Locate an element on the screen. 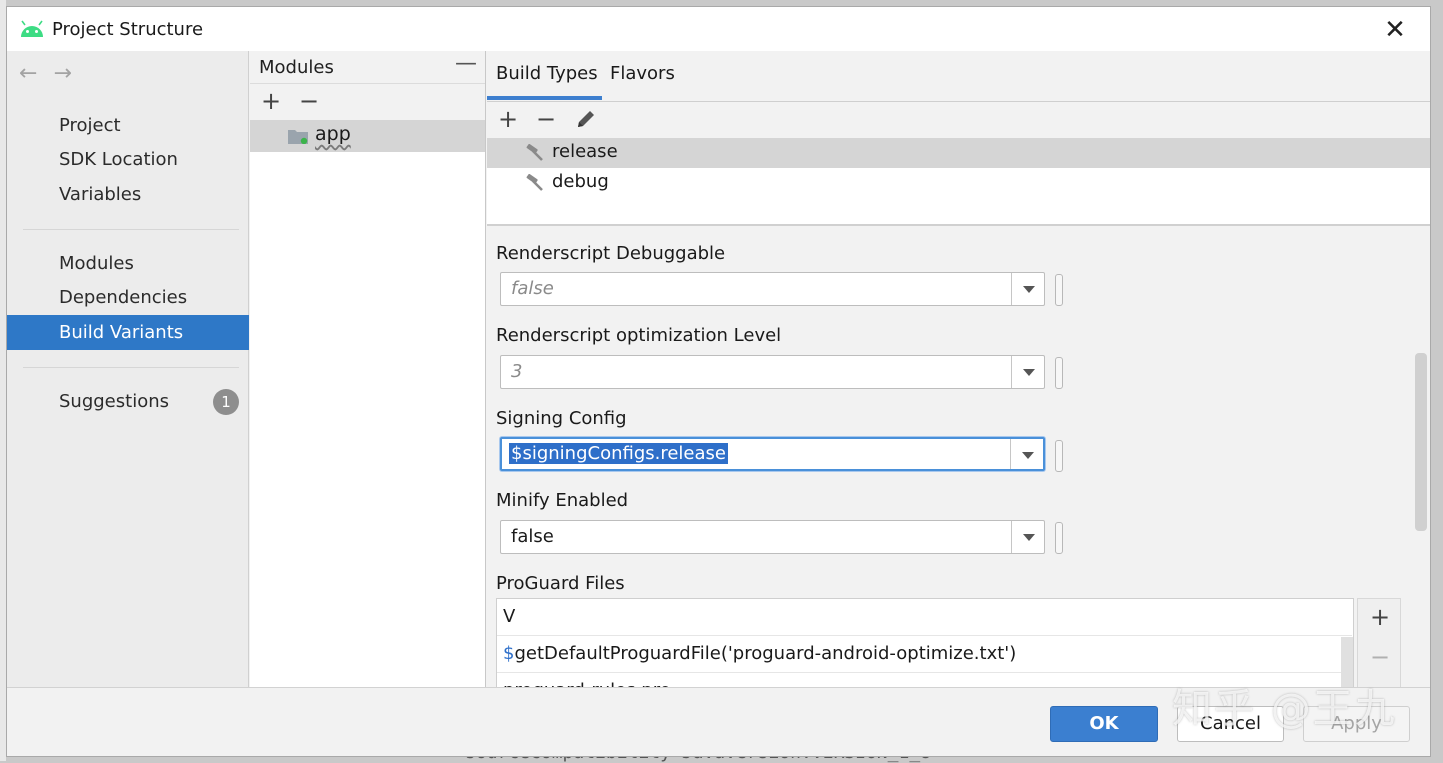  remove-proguard-icon: − is located at coordinates (1380, 657).